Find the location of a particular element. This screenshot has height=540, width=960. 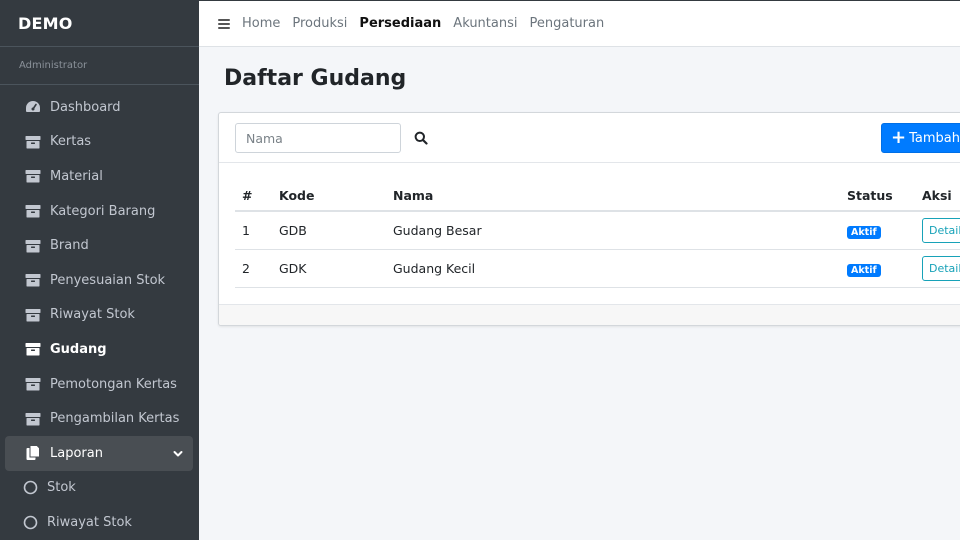

sidebar-item-dashboard: Dashboard is located at coordinates (99, 107).